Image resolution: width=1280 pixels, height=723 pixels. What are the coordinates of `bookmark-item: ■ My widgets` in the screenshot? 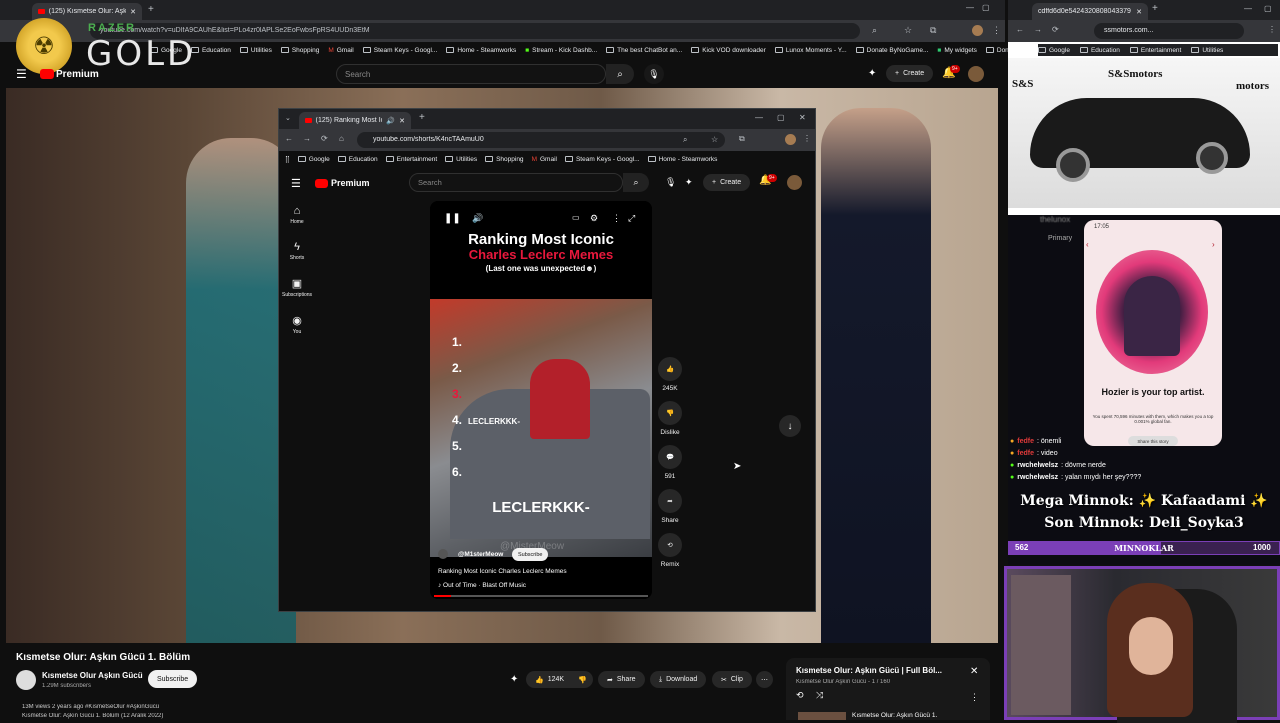 It's located at (956, 50).